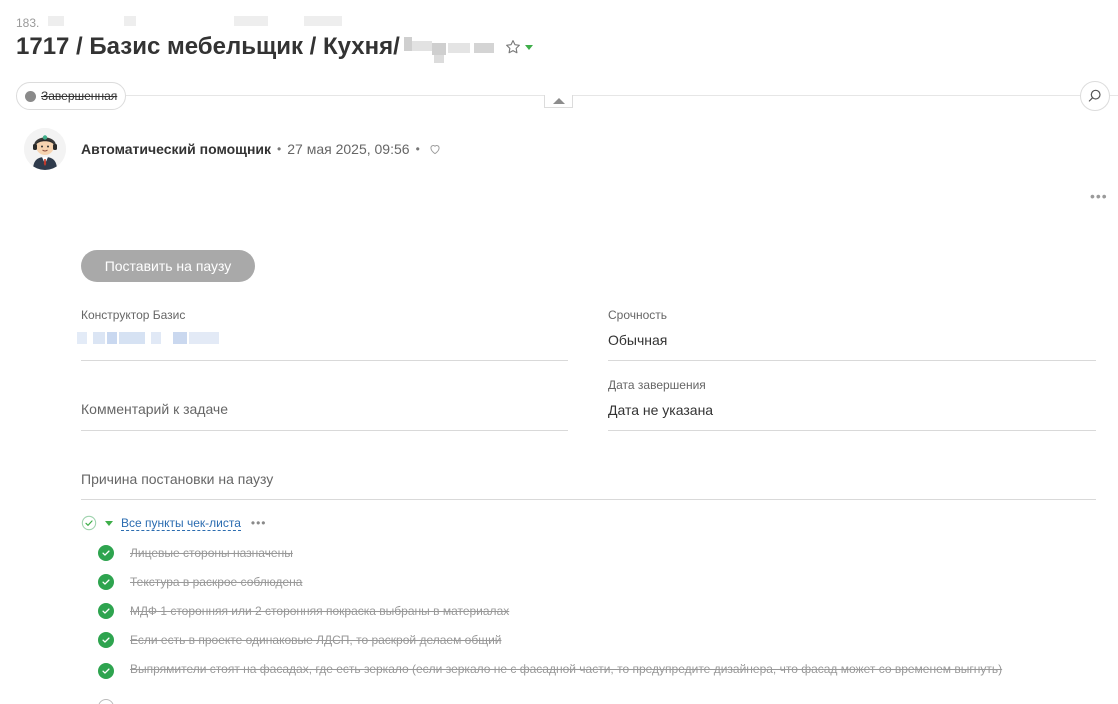  I want to click on redacted-title-part, so click(449, 48).